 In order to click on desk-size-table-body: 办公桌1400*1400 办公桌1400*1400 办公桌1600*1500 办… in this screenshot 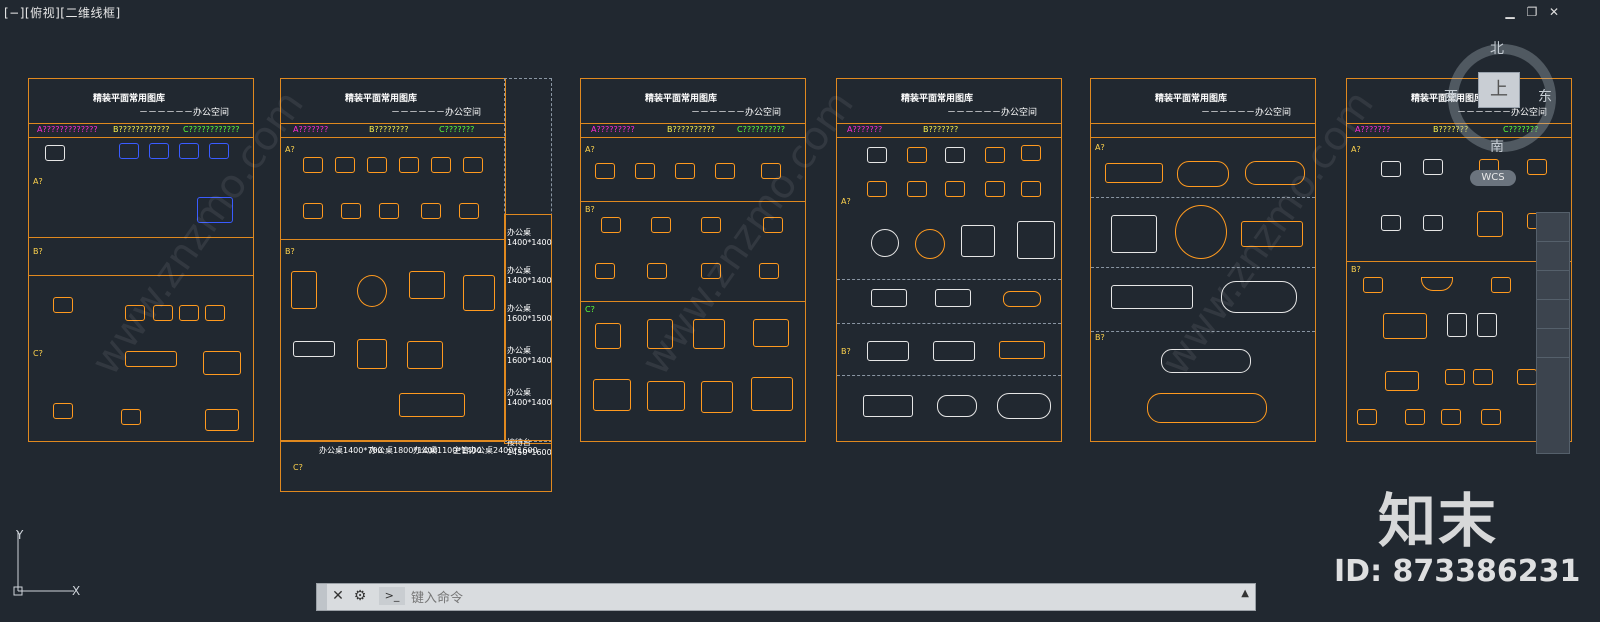, I will do `click(528, 335)`.